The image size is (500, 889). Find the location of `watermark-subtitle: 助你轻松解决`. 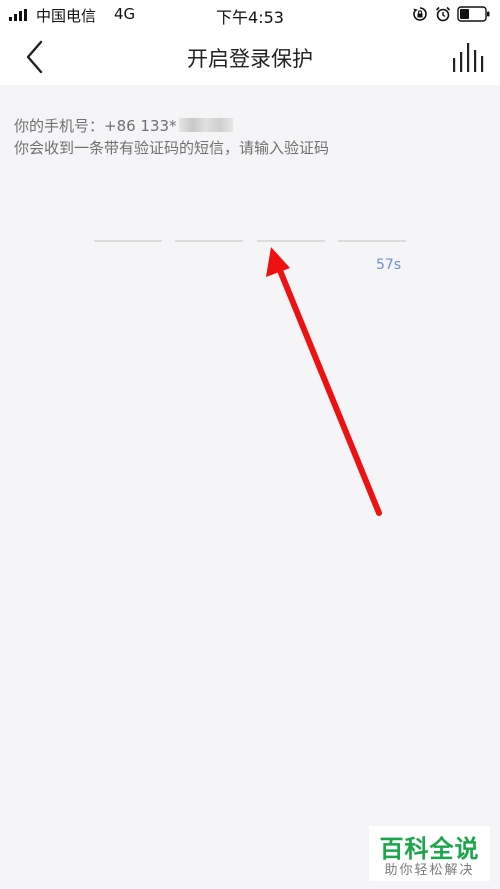

watermark-subtitle: 助你轻松解决 is located at coordinates (429, 870).